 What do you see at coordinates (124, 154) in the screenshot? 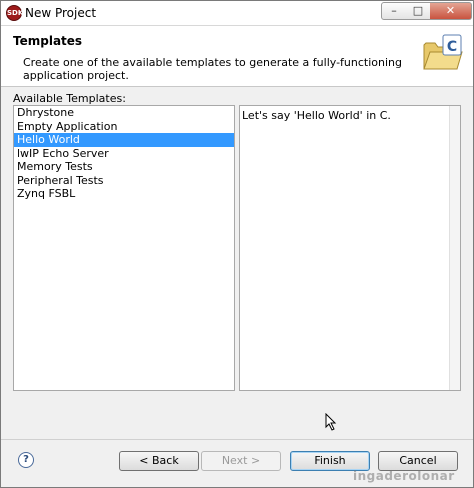
I see `template-list-item: lwIP Echo Server` at bounding box center [124, 154].